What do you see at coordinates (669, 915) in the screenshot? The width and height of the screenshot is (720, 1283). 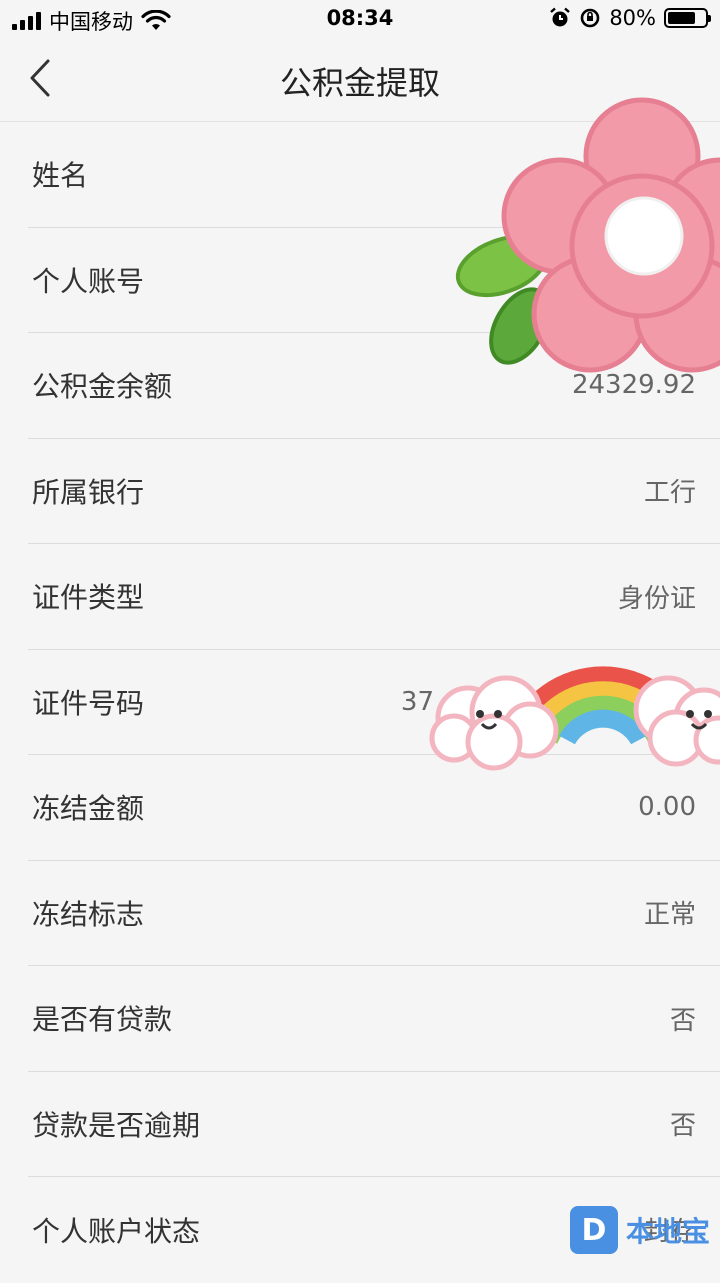 I see `row-value: 正常` at bounding box center [669, 915].